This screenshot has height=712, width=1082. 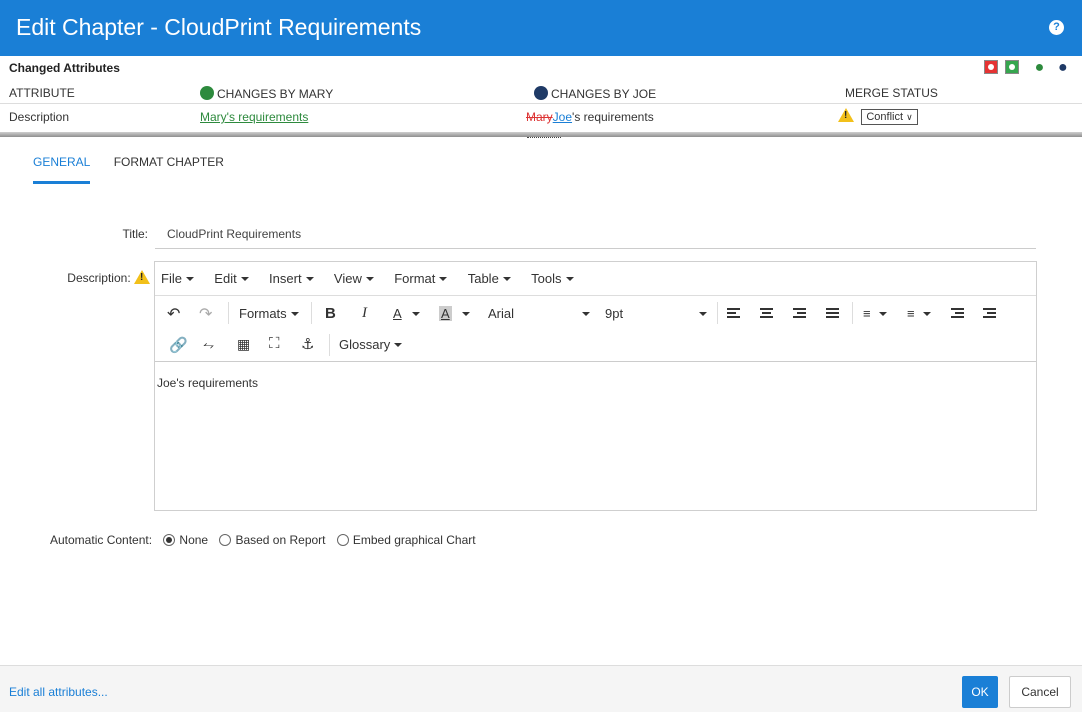 I want to click on menu-view: View, so click(x=354, y=278).